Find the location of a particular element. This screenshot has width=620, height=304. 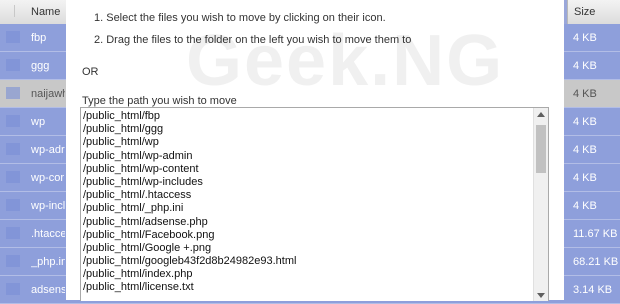

path-line: /public_html/_php.ini is located at coordinates (133, 208).